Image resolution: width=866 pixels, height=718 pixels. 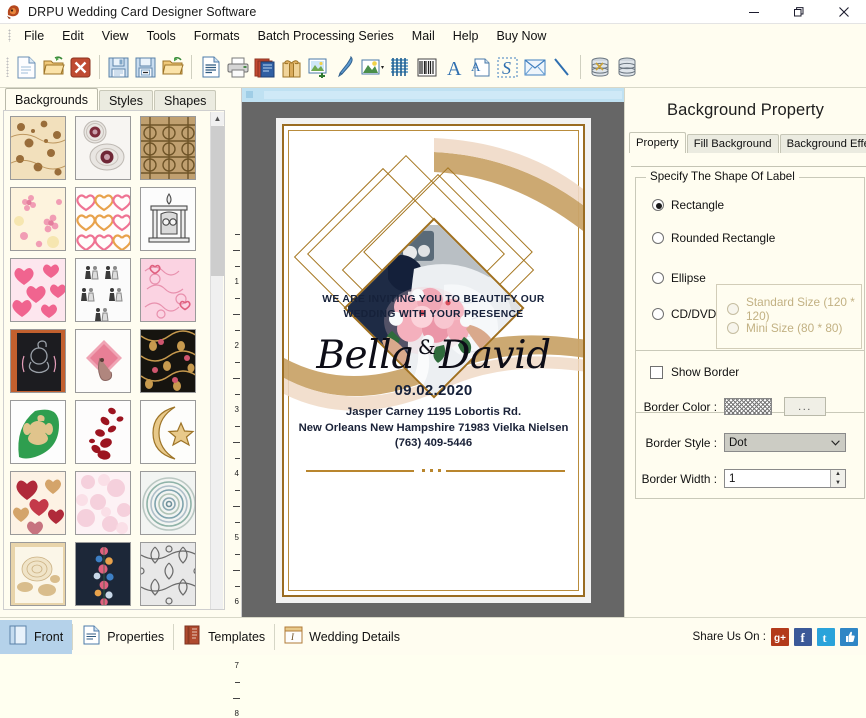 I want to click on pen-tool-icon, so click(x=345, y=67).